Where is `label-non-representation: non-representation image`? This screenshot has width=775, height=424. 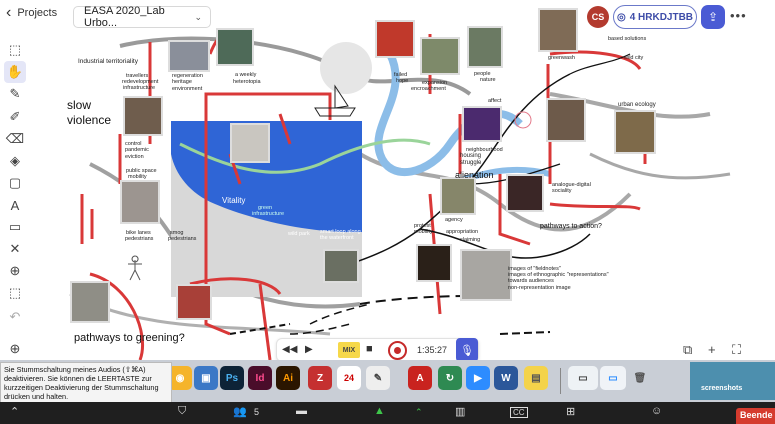
label-non-representation: non-representation image is located at coordinates (539, 288).